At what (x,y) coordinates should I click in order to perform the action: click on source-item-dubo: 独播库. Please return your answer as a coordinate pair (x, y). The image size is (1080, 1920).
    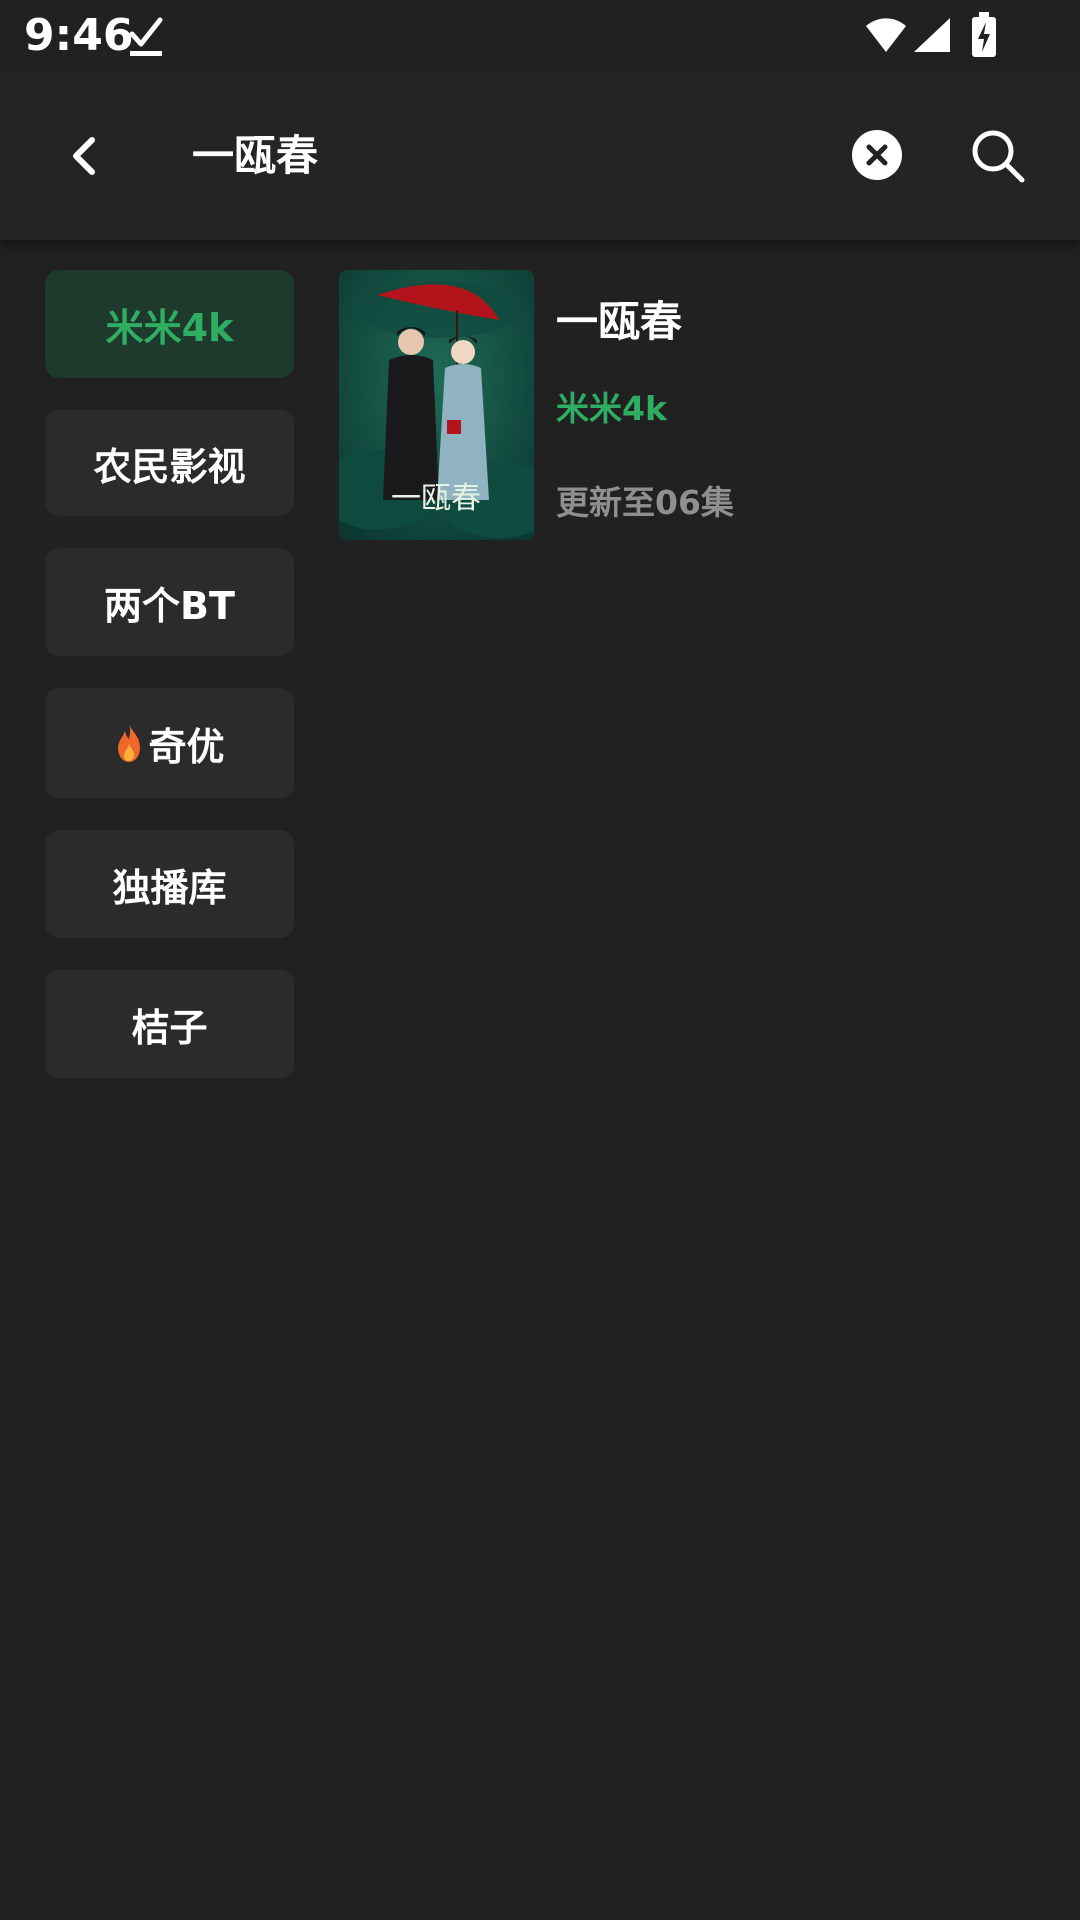
    Looking at the image, I should click on (169, 884).